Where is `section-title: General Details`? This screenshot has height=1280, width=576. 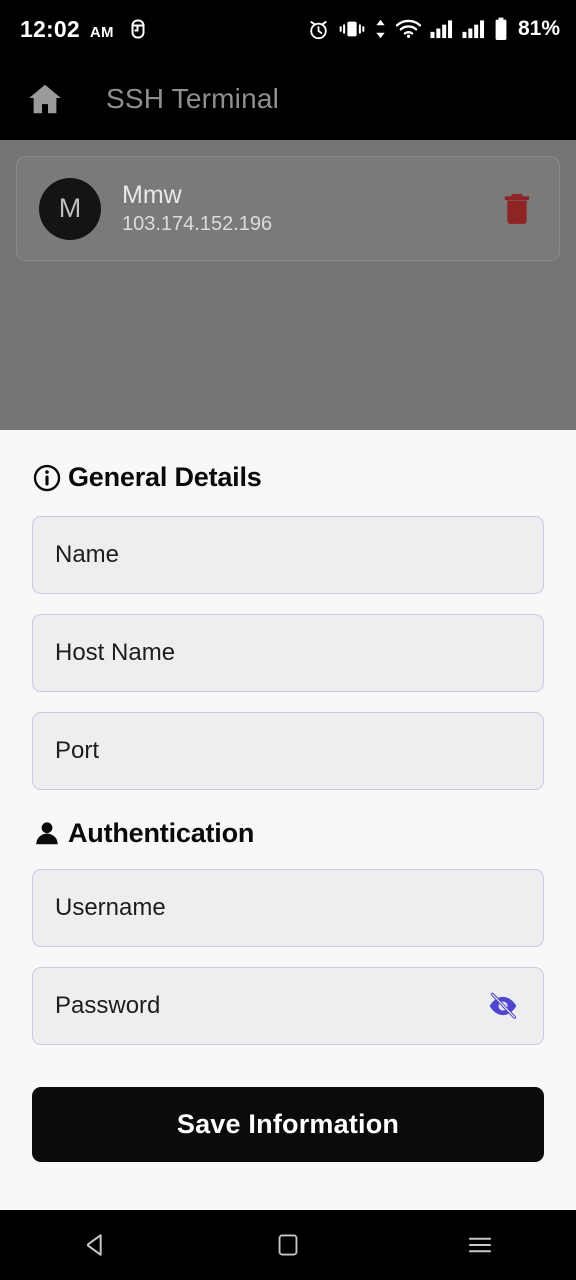
section-title: General Details is located at coordinates (165, 477).